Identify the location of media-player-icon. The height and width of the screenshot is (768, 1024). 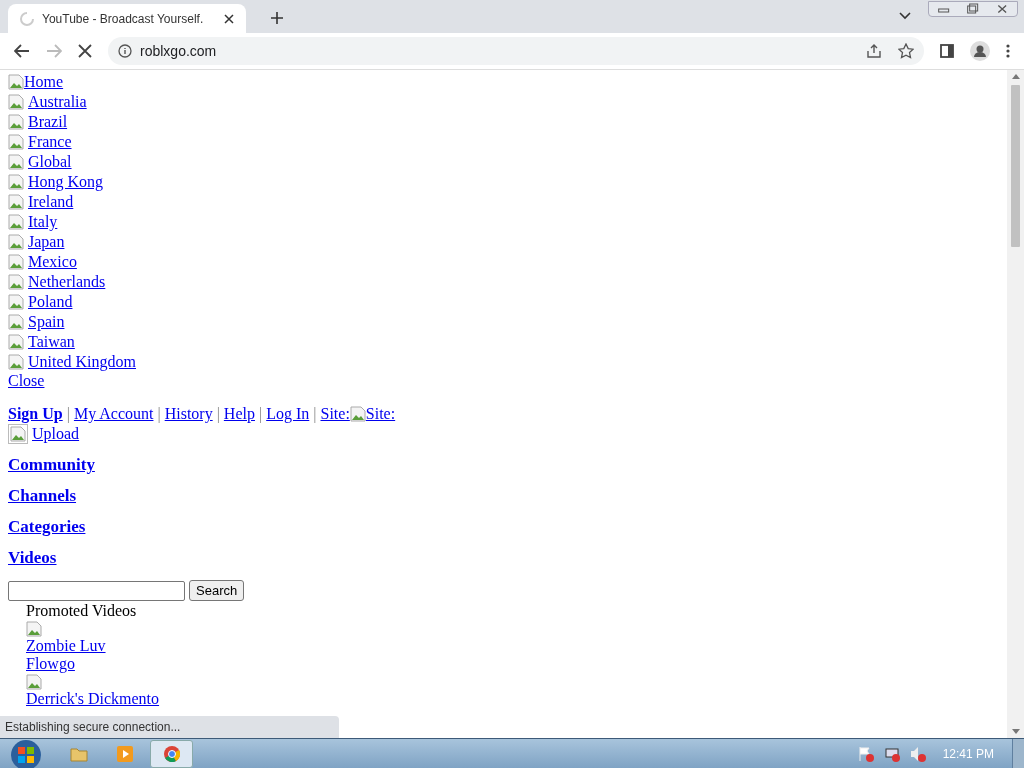
(125, 753).